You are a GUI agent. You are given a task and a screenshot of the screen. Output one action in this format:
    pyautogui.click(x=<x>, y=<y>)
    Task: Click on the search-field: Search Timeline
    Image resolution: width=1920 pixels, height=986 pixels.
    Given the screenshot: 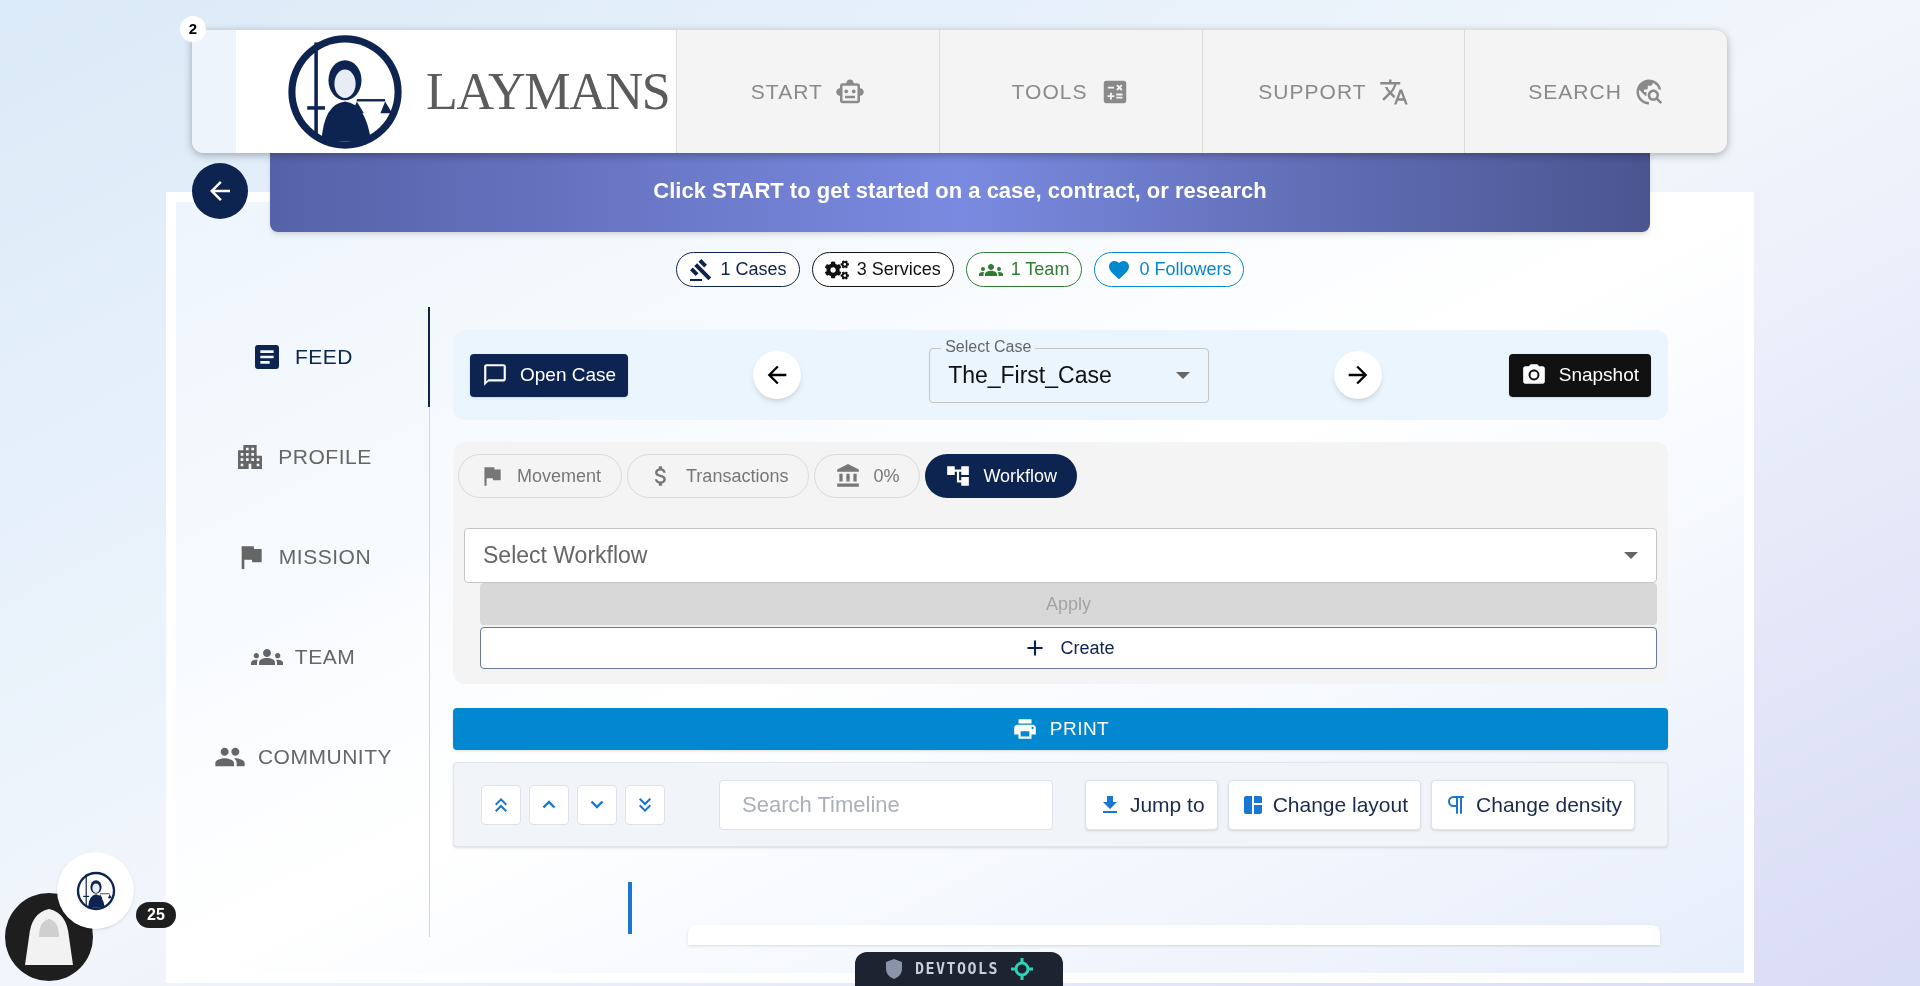 What is the action you would take?
    pyautogui.click(x=886, y=804)
    